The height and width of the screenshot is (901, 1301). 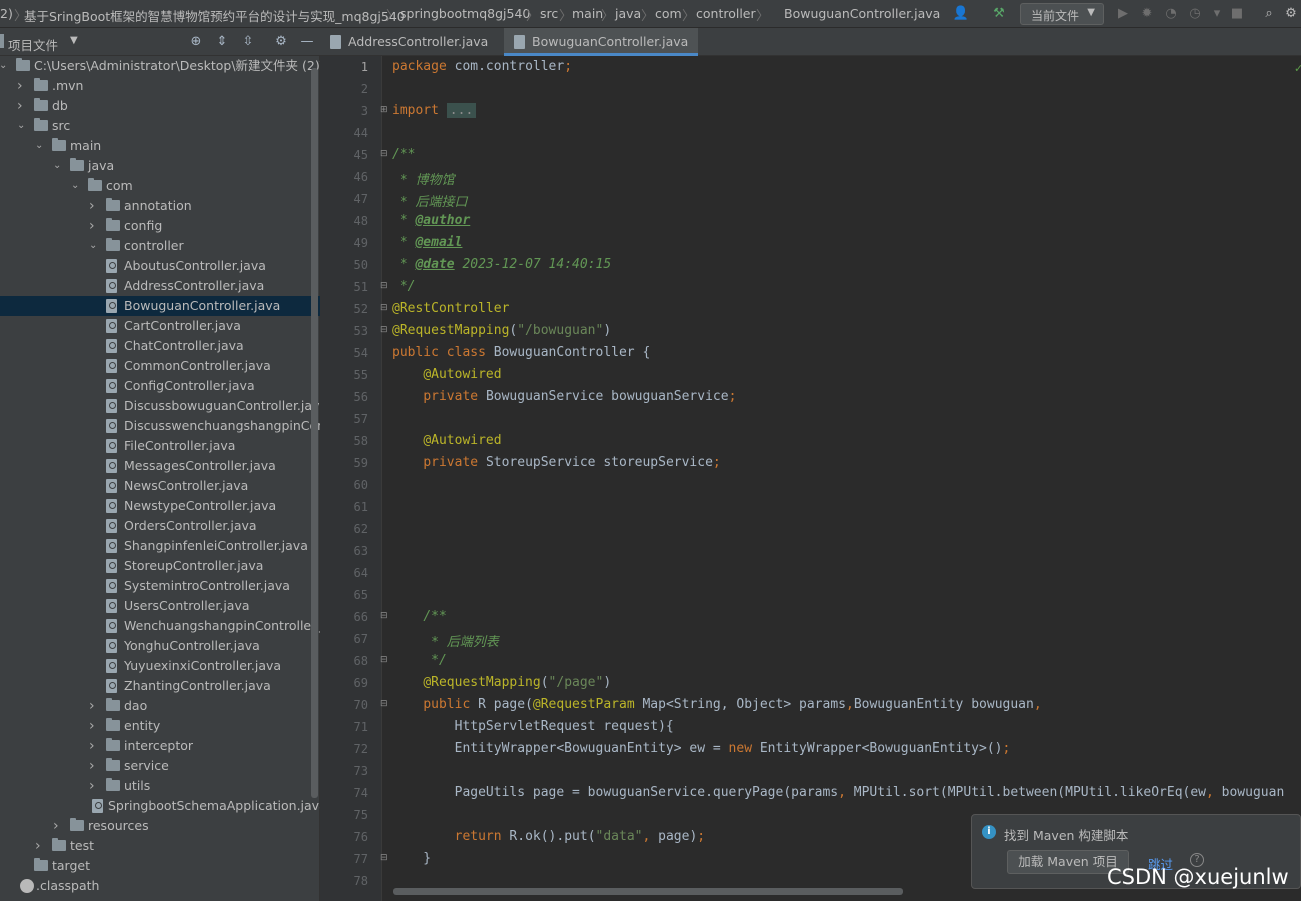 I want to click on code-line: private StoreupService storeupService;, so click(x=556, y=462).